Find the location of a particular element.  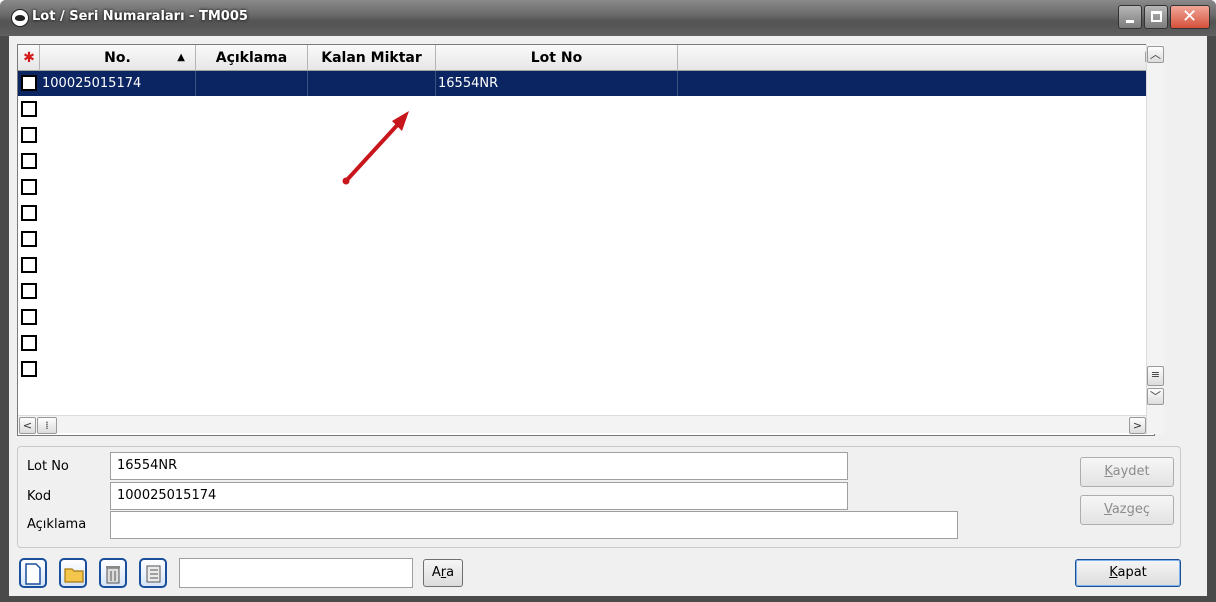

close-icon: ✕ is located at coordinates (1190, 16).